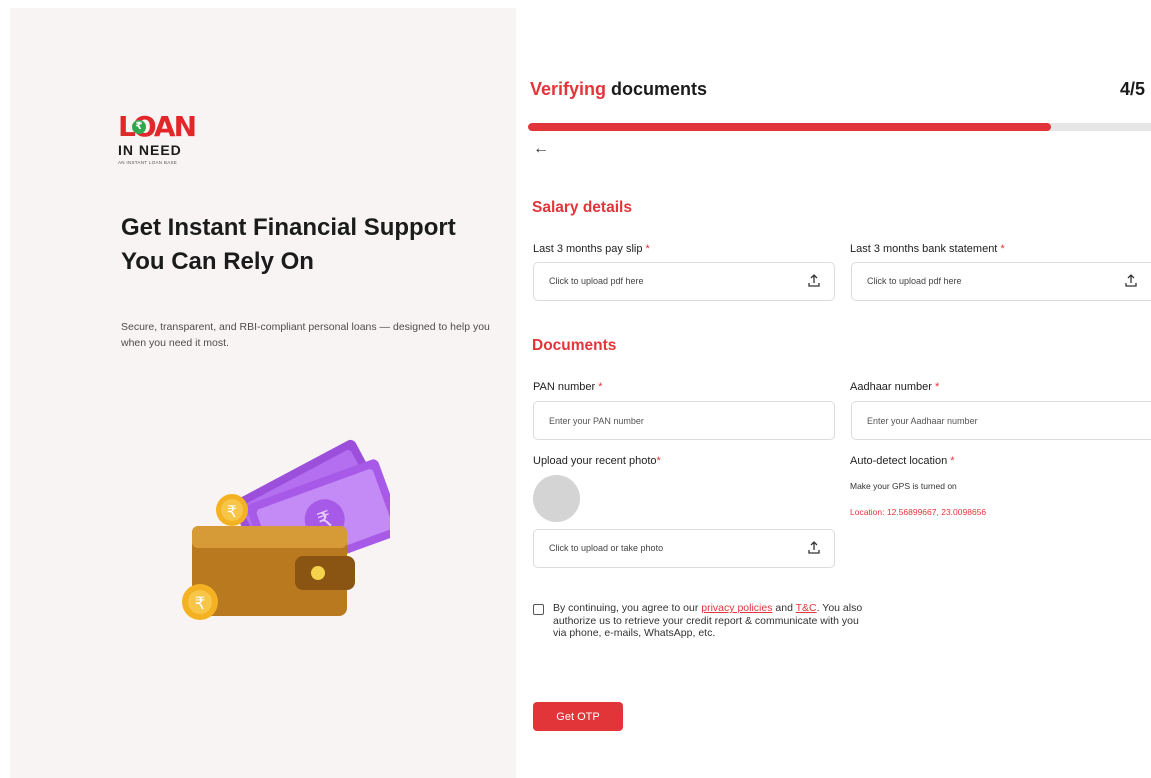 The width and height of the screenshot is (1151, 778). Describe the element at coordinates (139, 127) in the screenshot. I see `rupee-icon: ₹` at that location.